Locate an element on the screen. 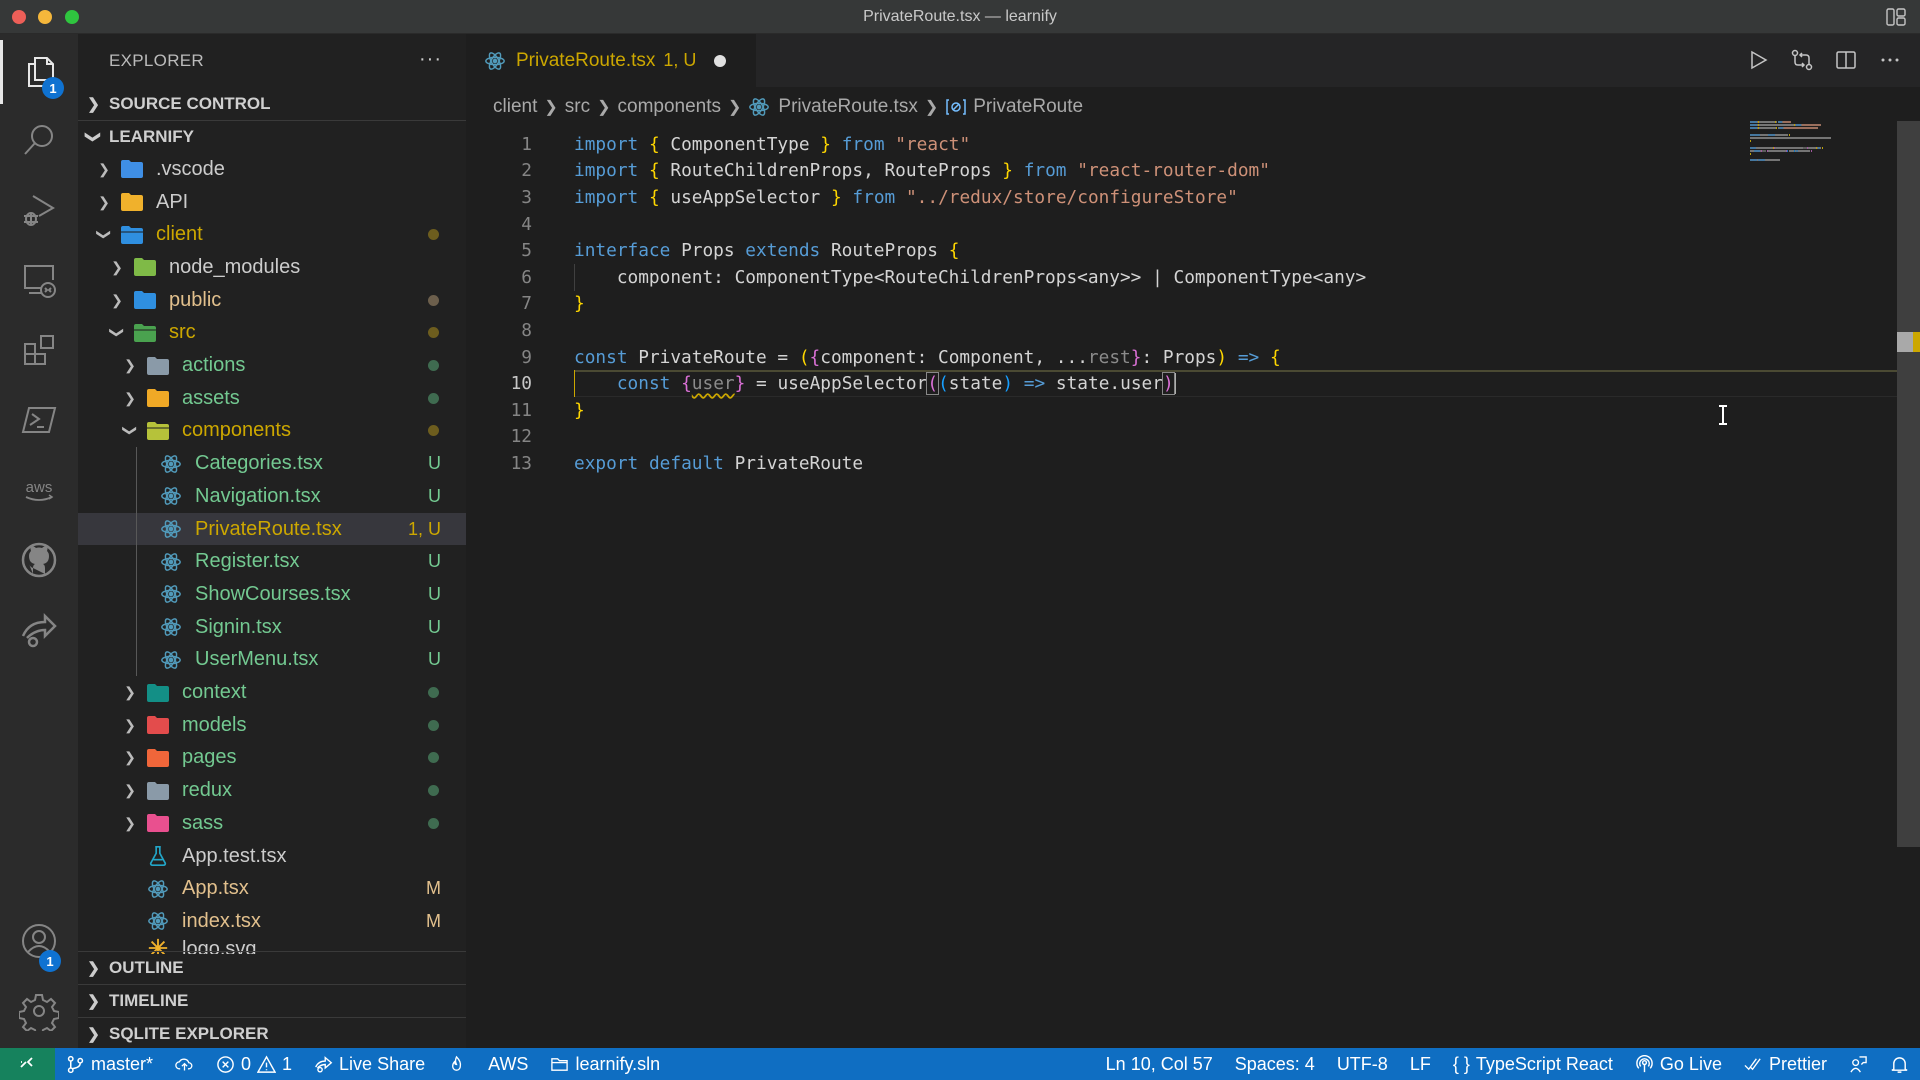 The width and height of the screenshot is (1920, 1080). code-token: = useAppSelector is located at coordinates (836, 383).